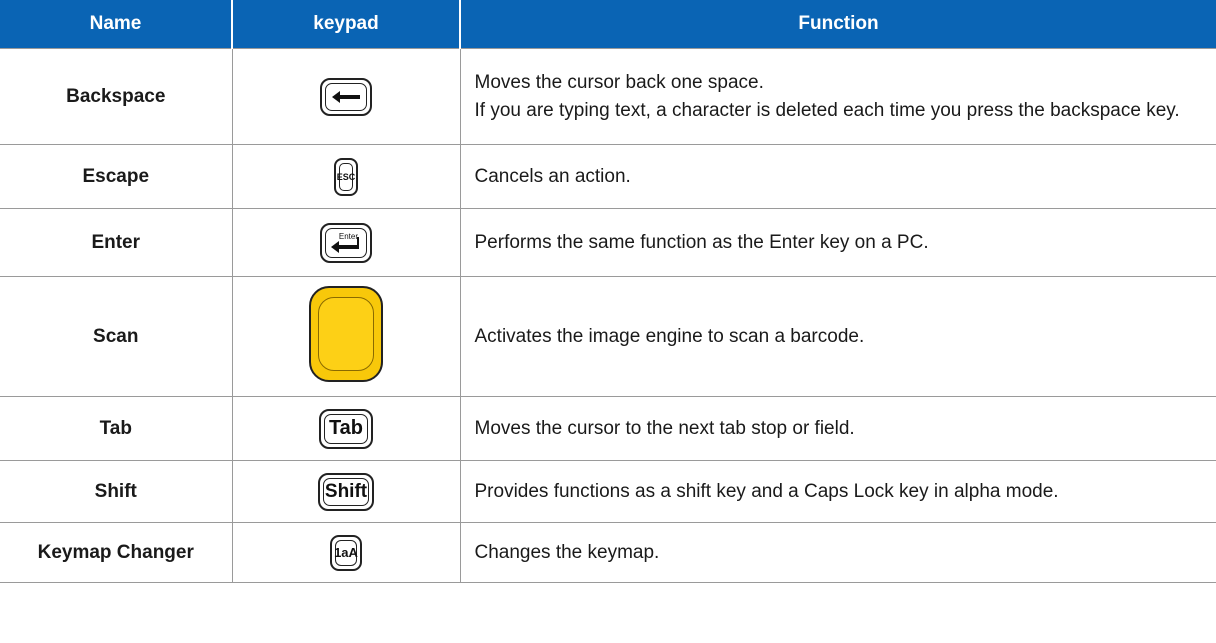 The width and height of the screenshot is (1216, 643). Describe the element at coordinates (116, 428) in the screenshot. I see `row-name: Tab` at that location.